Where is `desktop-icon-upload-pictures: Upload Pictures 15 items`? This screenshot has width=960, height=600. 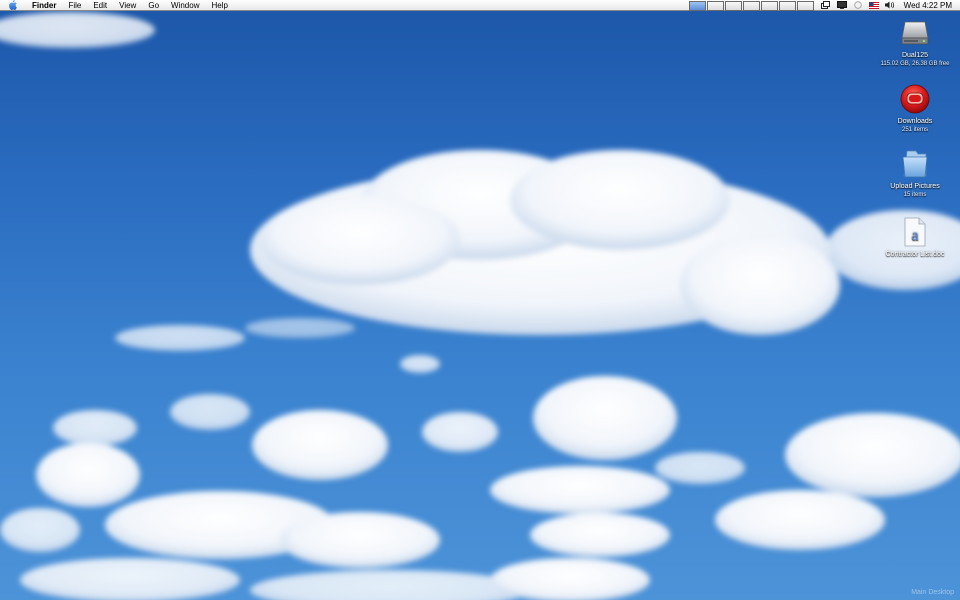 desktop-icon-upload-pictures: Upload Pictures 15 items is located at coordinates (915, 173).